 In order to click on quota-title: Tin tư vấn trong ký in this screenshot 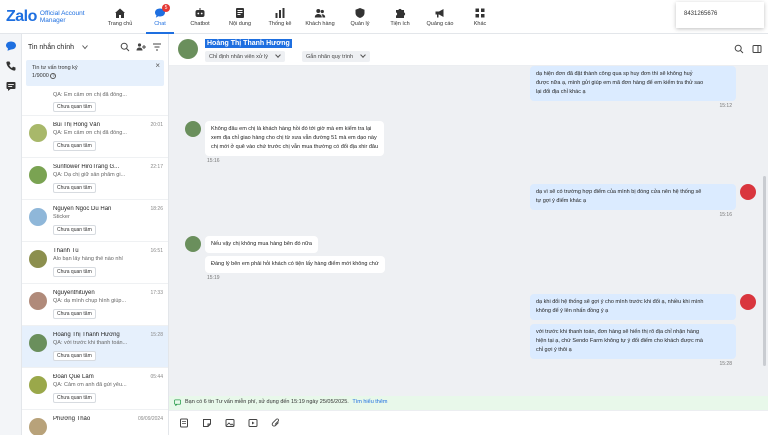, I will do `click(55, 68)`.